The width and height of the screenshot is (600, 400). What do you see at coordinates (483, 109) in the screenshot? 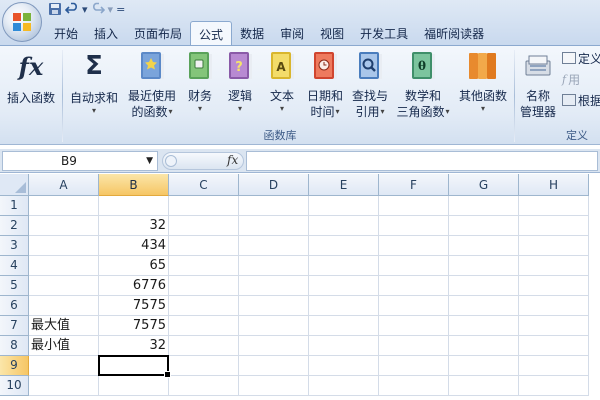
I see `more-functions-dropdown-icon: ▾` at bounding box center [483, 109].